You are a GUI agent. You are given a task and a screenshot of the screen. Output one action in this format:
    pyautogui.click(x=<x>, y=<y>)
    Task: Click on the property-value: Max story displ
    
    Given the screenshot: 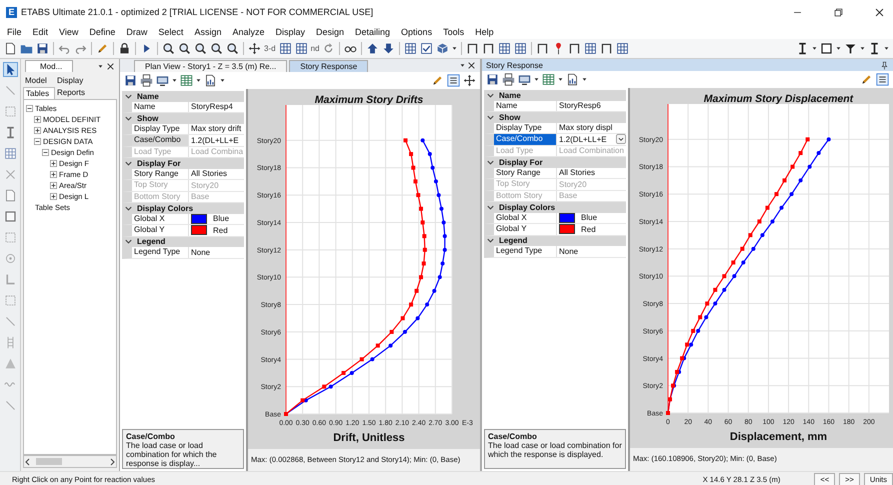 What is the action you would take?
    pyautogui.click(x=585, y=127)
    